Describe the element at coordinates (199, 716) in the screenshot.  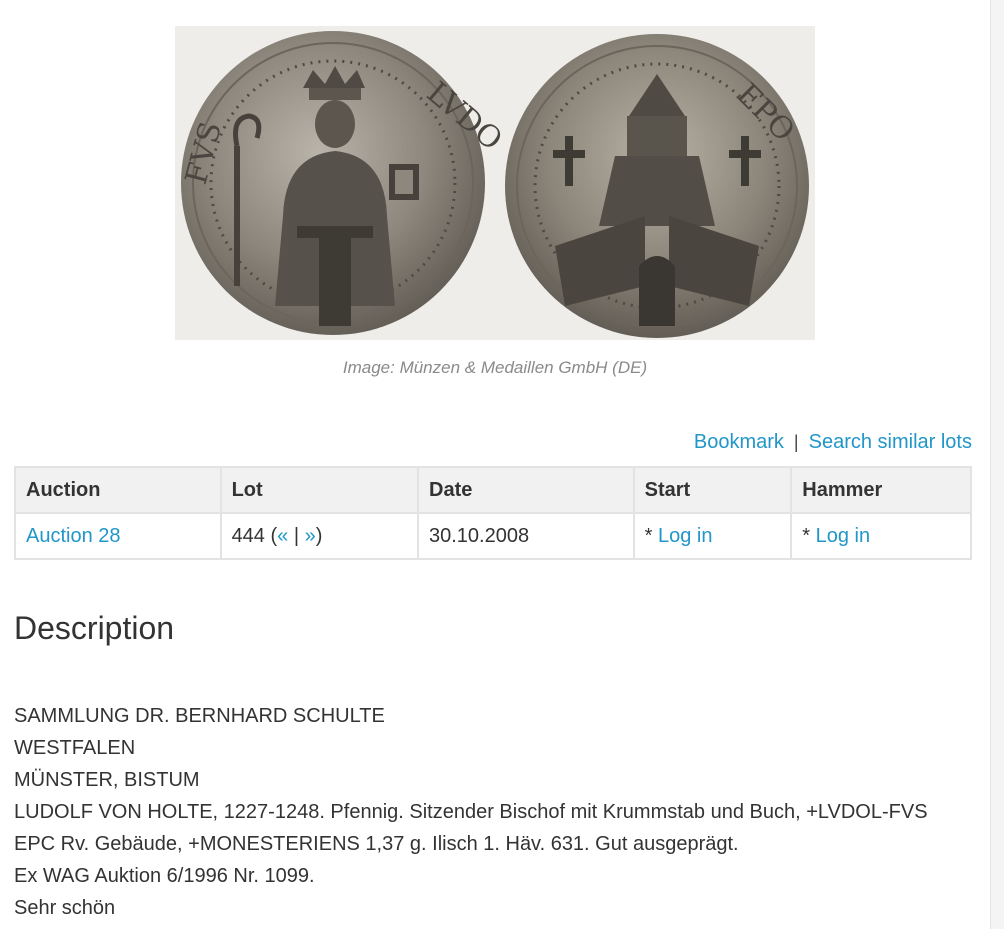
I see `description-line: SAMMLUNG DR. BERNHARD SCHULTE` at that location.